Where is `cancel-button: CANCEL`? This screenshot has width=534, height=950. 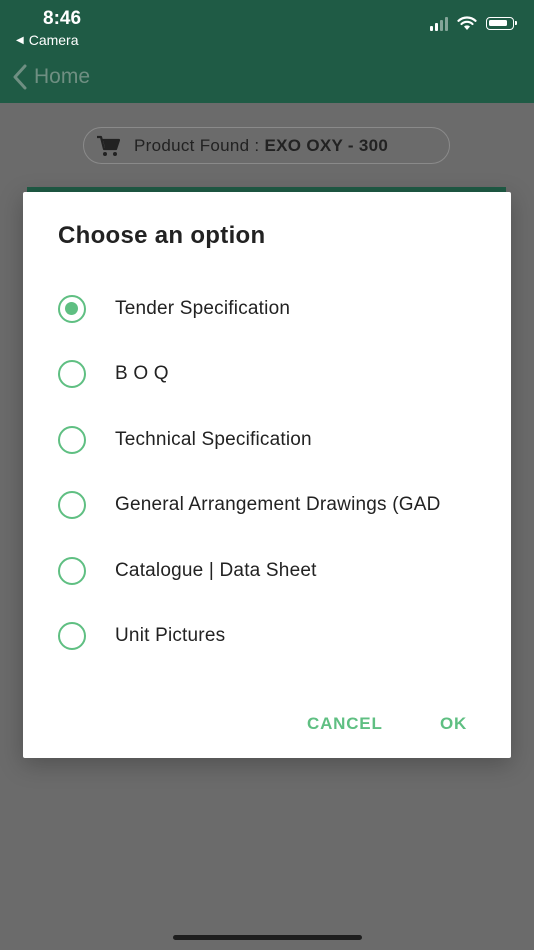
cancel-button: CANCEL is located at coordinates (345, 724).